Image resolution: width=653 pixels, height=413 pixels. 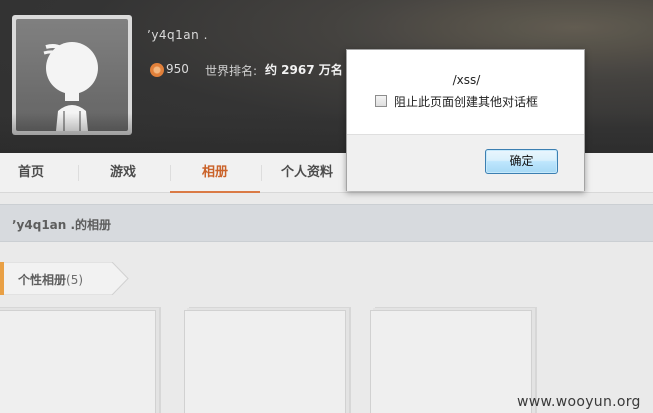 What do you see at coordinates (70, 86) in the screenshot?
I see `default-avatar-icon` at bounding box center [70, 86].